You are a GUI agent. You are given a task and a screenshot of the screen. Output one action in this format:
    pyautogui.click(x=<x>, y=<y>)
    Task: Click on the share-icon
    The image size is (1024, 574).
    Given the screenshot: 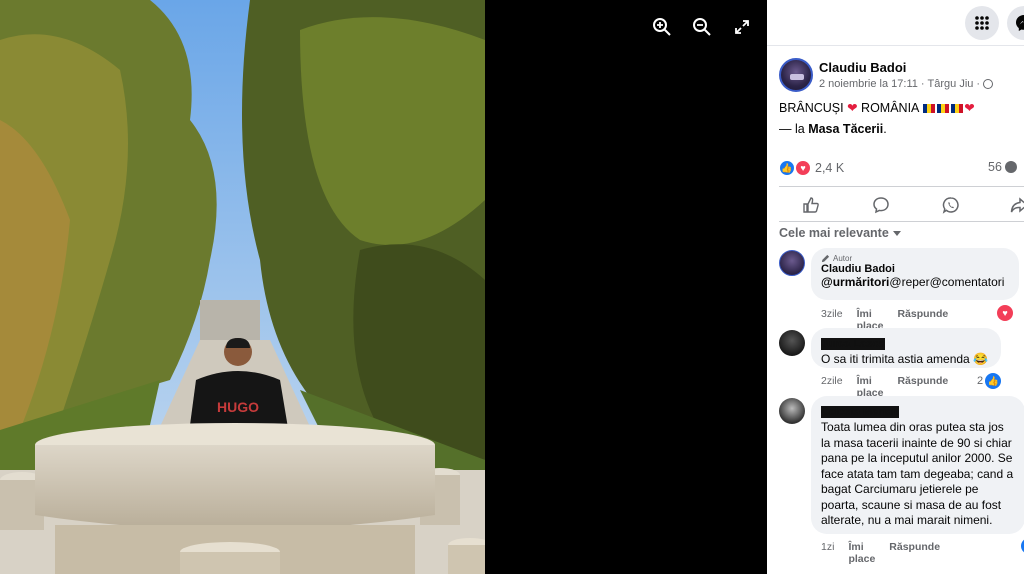 What is the action you would take?
    pyautogui.click(x=1017, y=205)
    